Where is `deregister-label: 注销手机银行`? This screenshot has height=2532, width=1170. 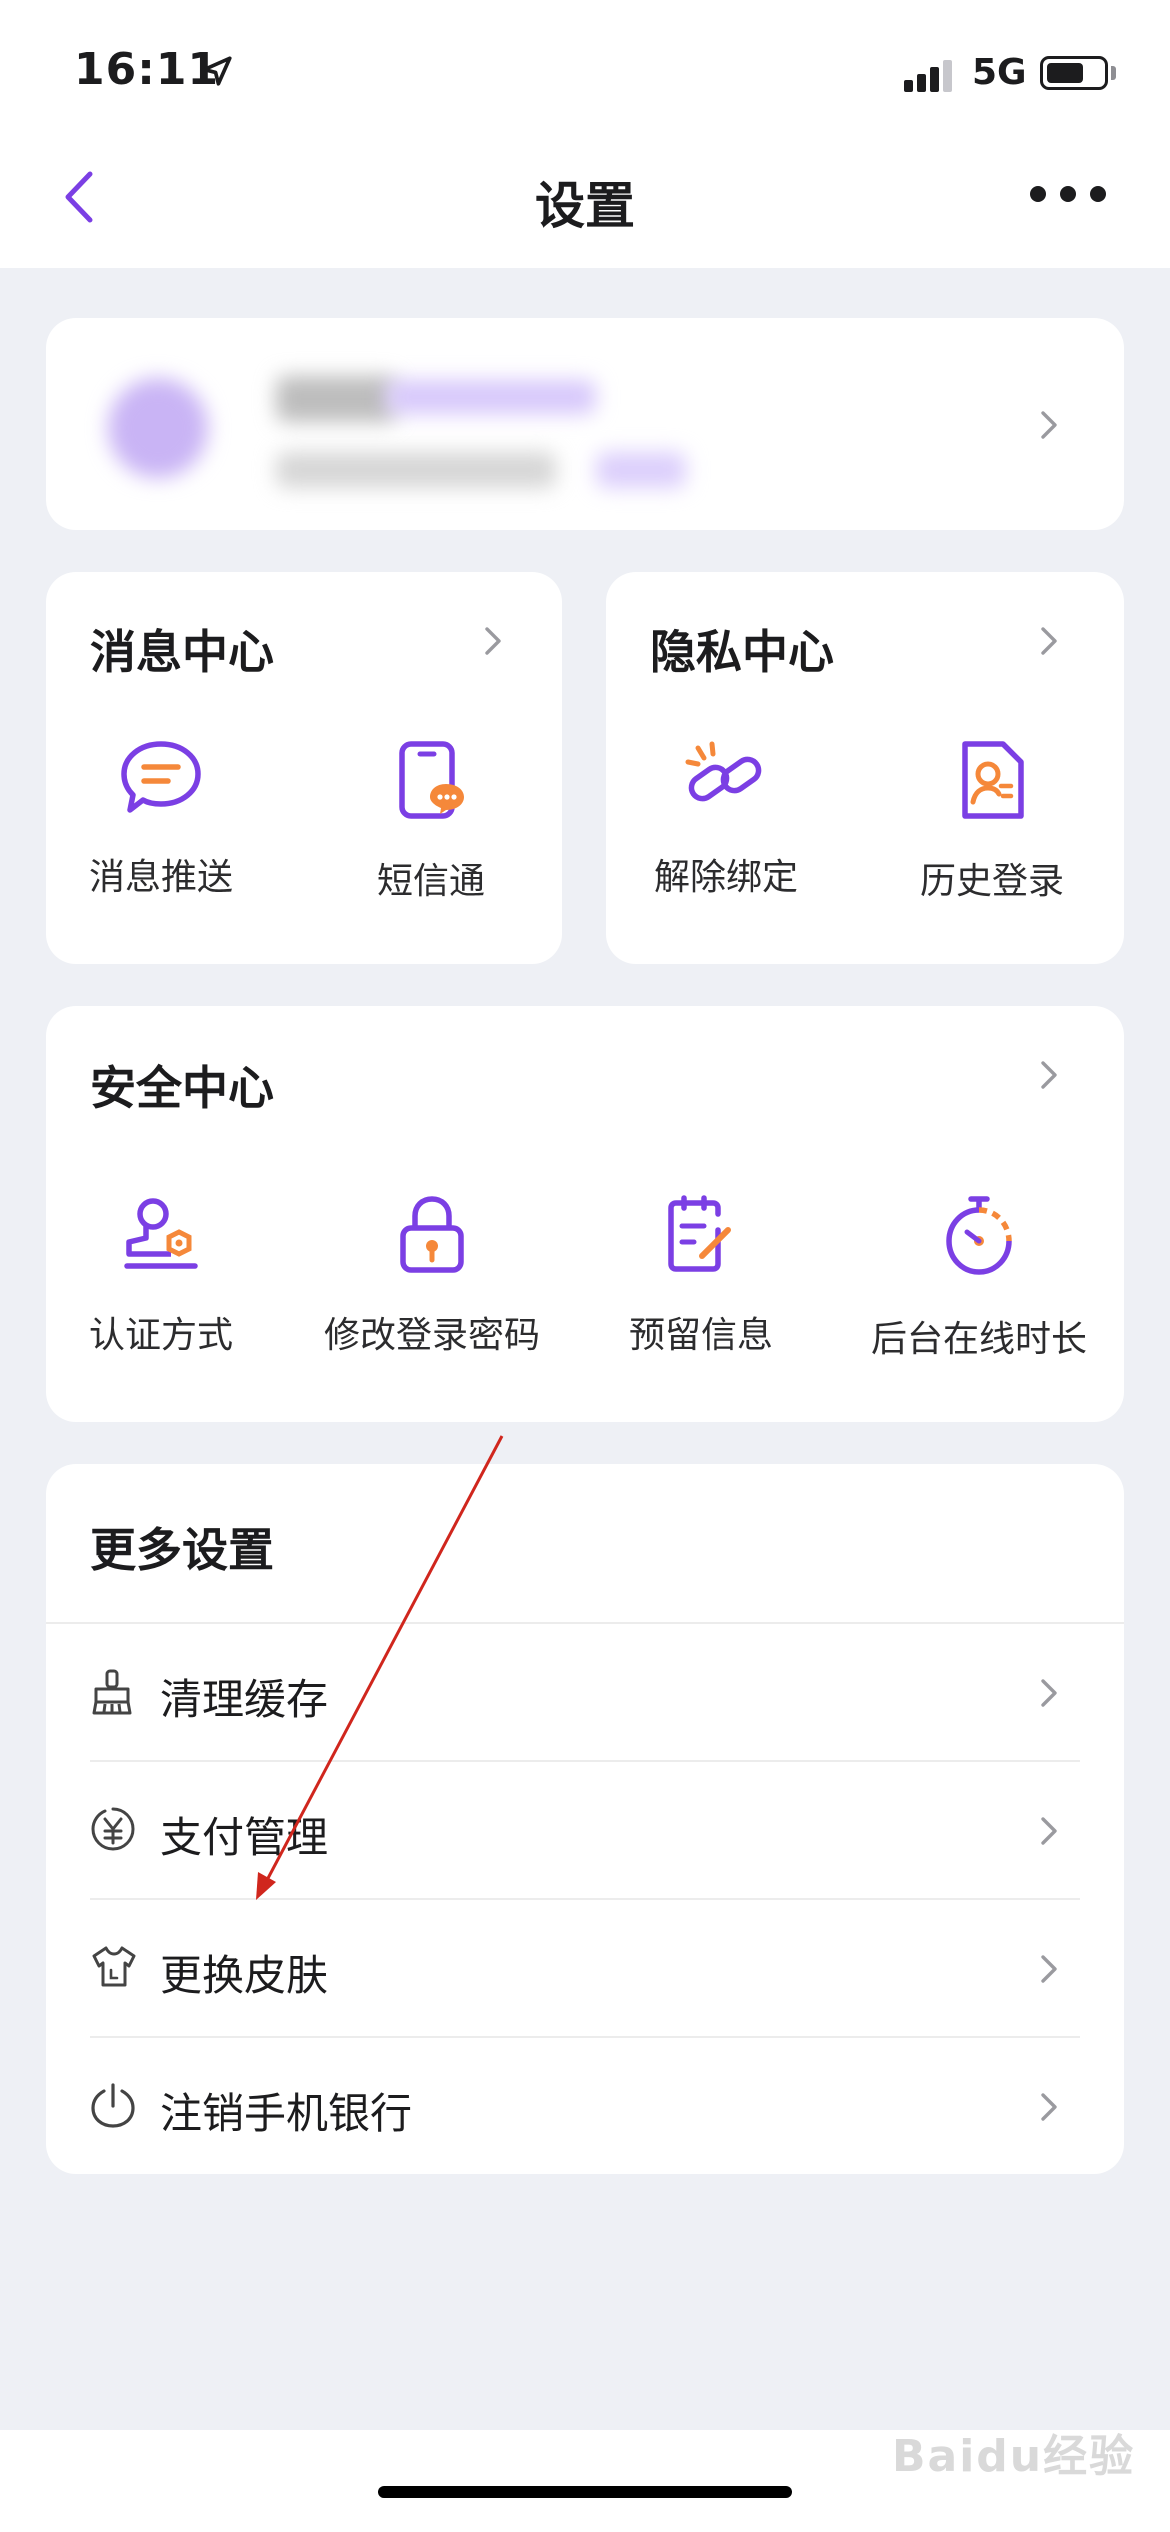
deregister-label: 注销手机银行 is located at coordinates (286, 2113).